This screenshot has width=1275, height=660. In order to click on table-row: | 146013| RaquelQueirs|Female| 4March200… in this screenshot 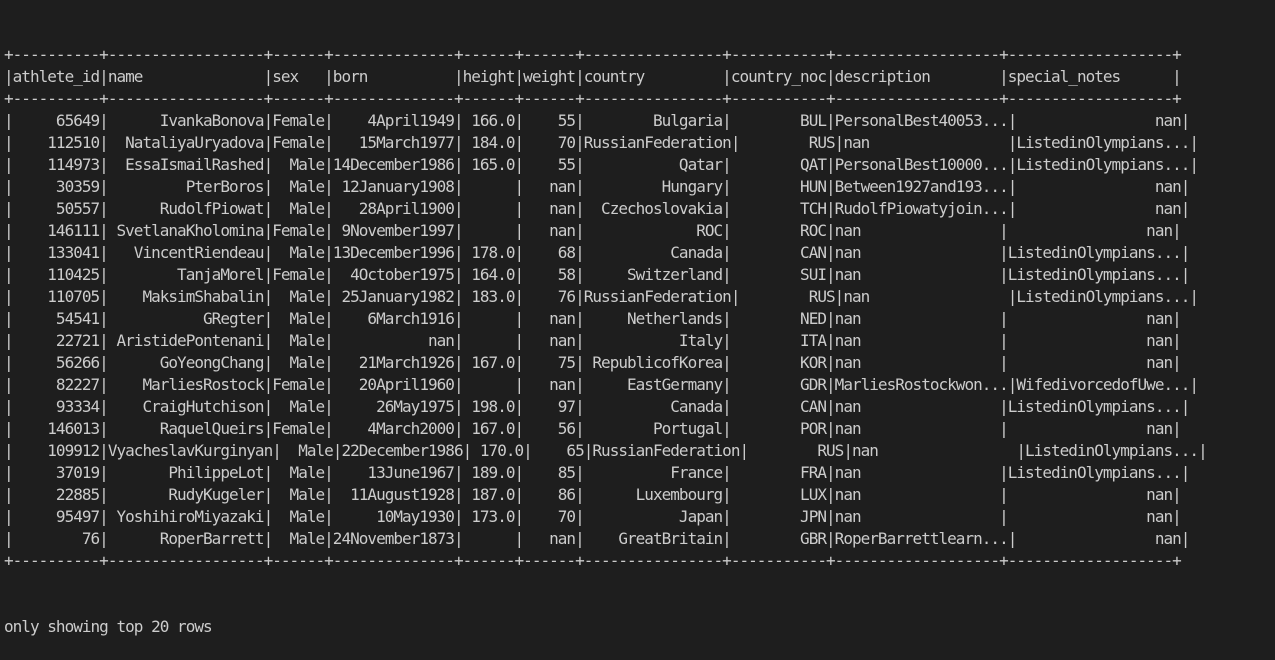, I will do `click(593, 428)`.